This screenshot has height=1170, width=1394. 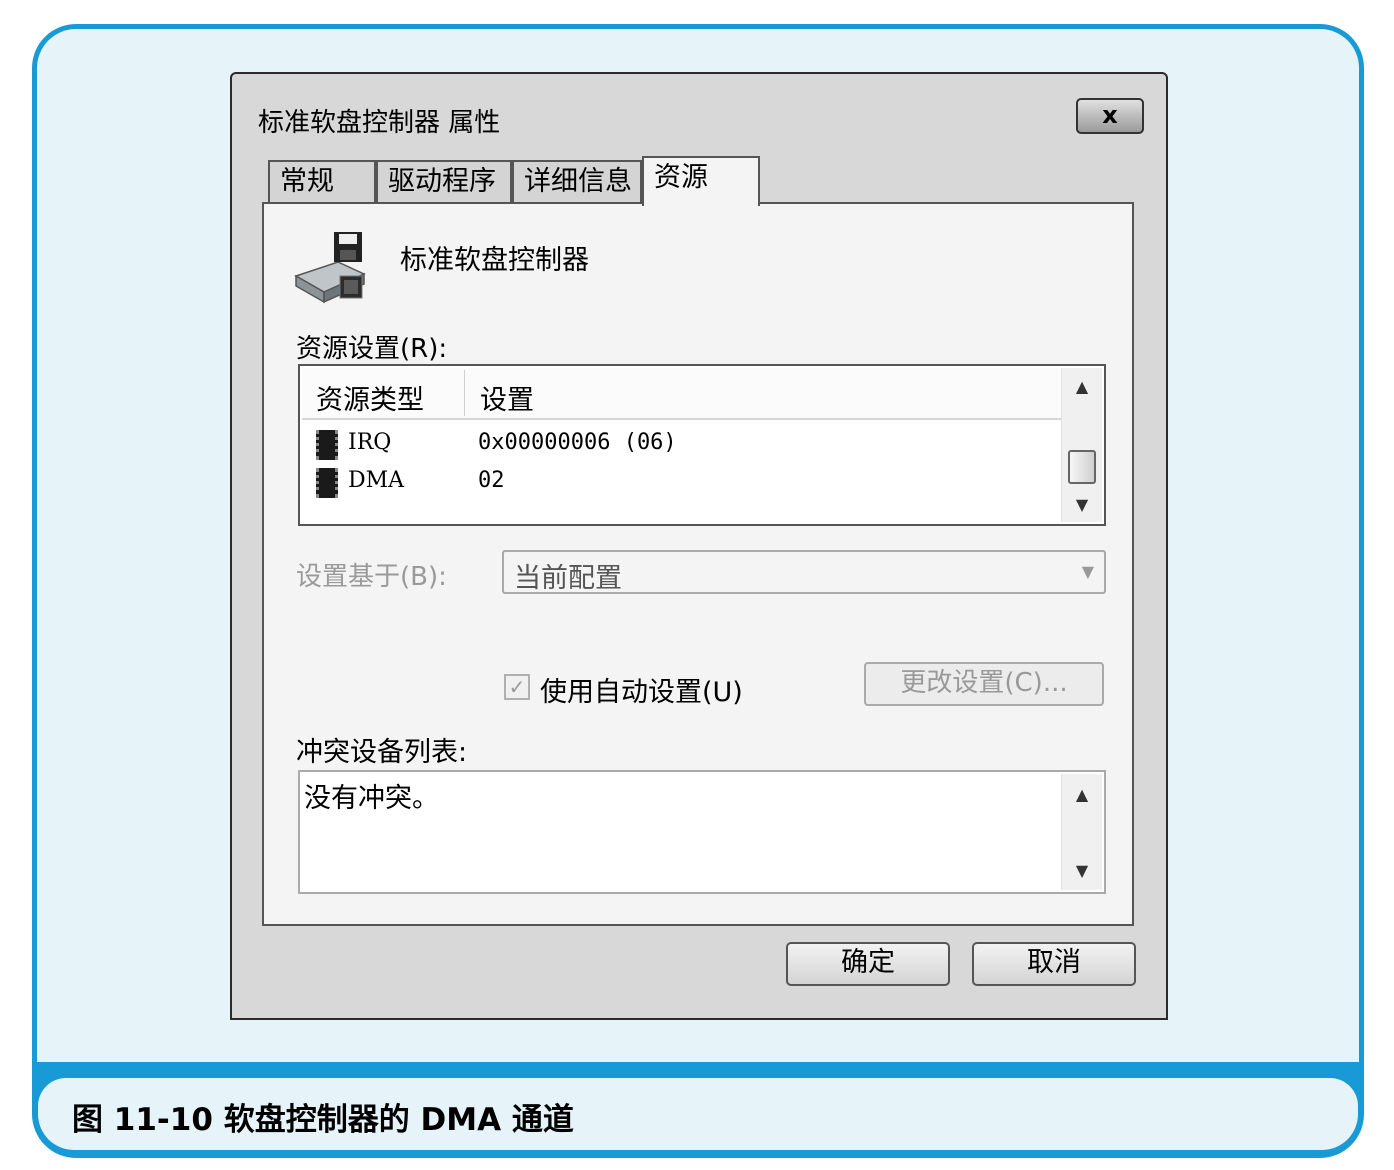 What do you see at coordinates (686, 444) in the screenshot?
I see `table-row: IRQ 0x00000006 (06)` at bounding box center [686, 444].